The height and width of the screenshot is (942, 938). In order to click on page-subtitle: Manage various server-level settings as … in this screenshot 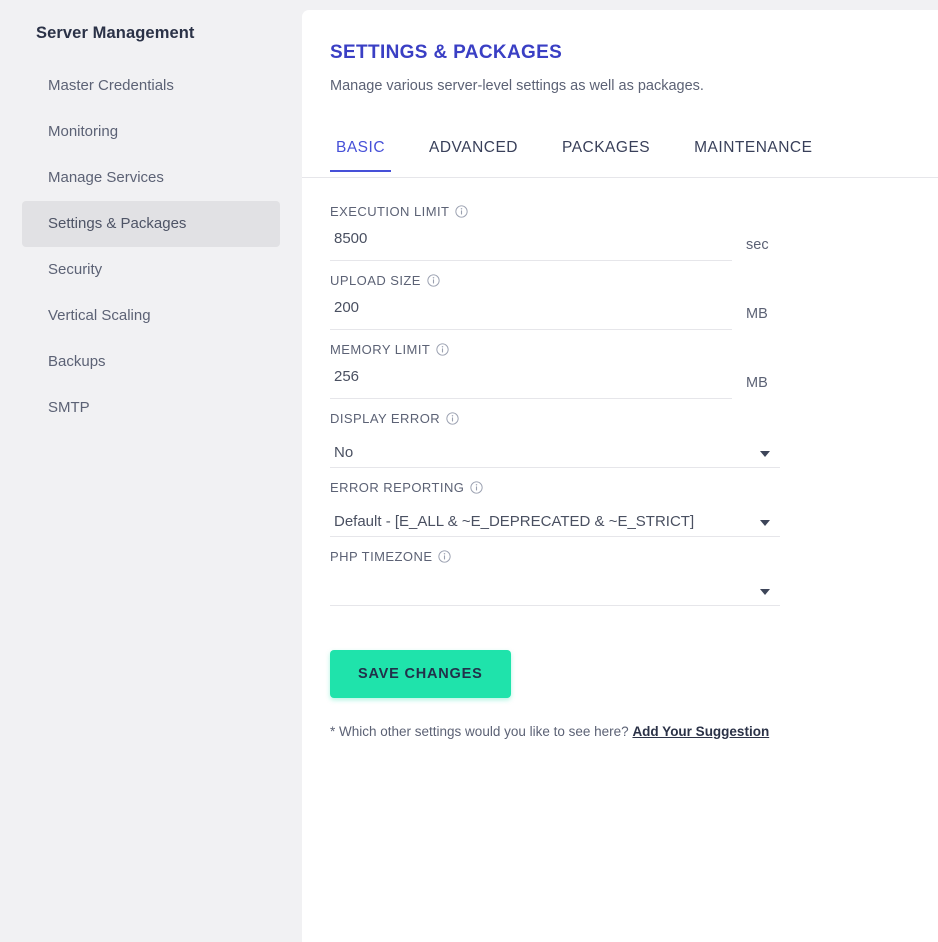, I will do `click(517, 86)`.